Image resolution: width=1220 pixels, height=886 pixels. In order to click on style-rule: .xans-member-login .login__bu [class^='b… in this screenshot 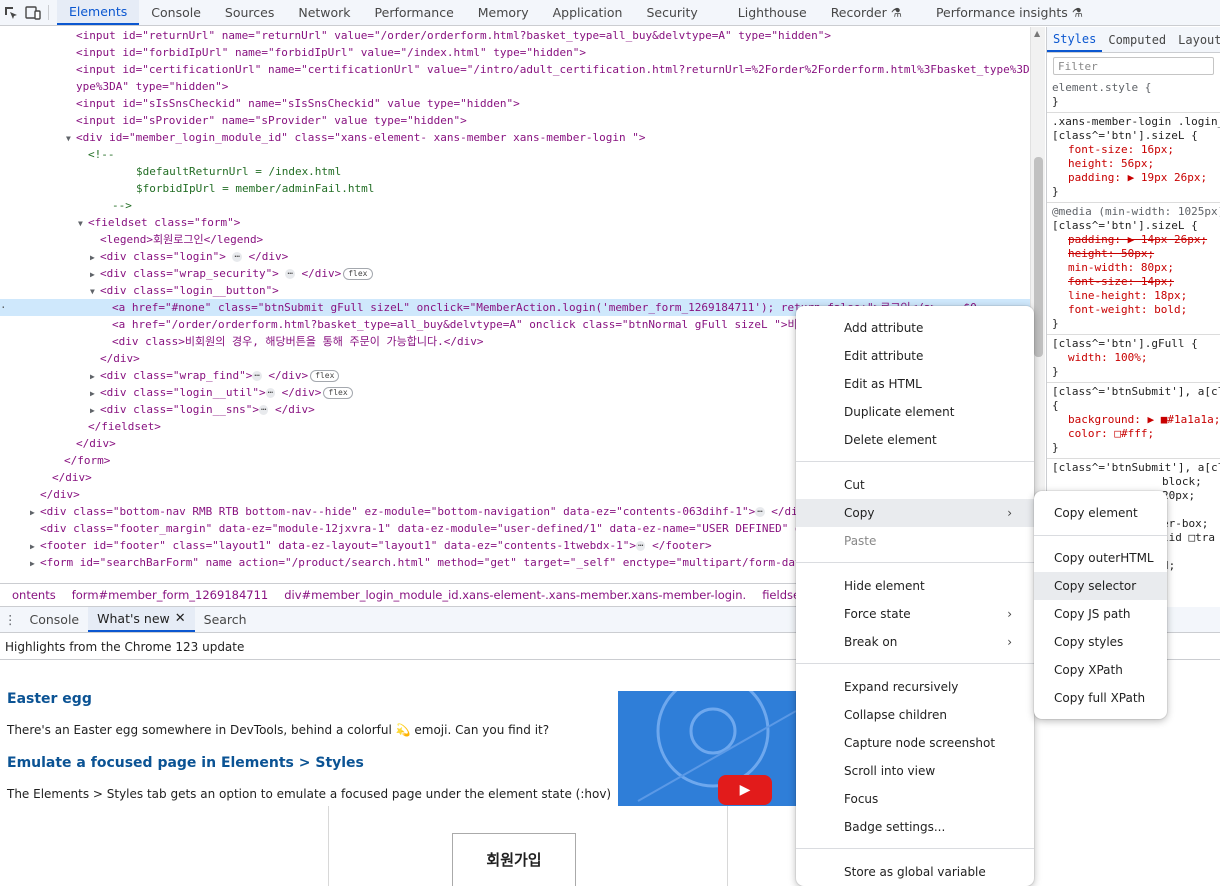, I will do `click(1133, 158)`.